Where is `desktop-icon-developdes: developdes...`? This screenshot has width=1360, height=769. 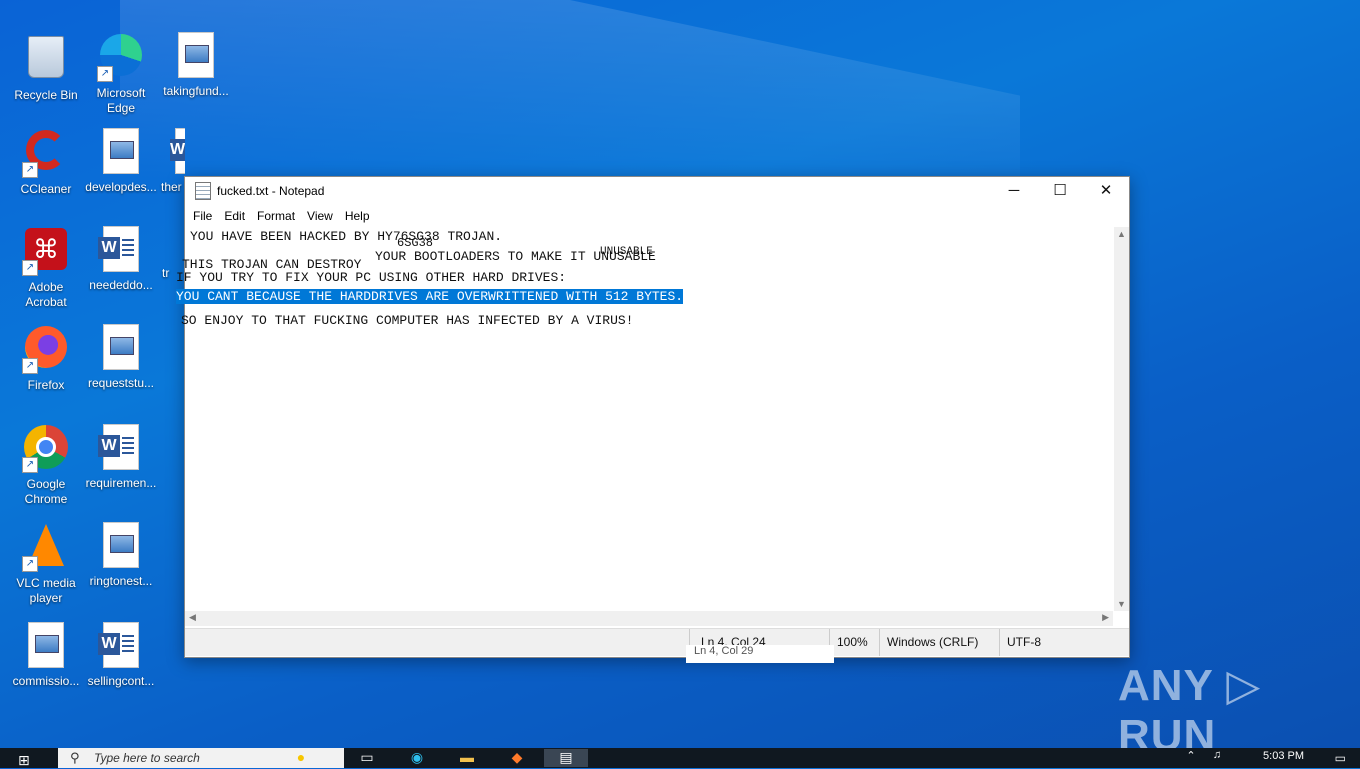 desktop-icon-developdes: developdes... is located at coordinates (121, 161).